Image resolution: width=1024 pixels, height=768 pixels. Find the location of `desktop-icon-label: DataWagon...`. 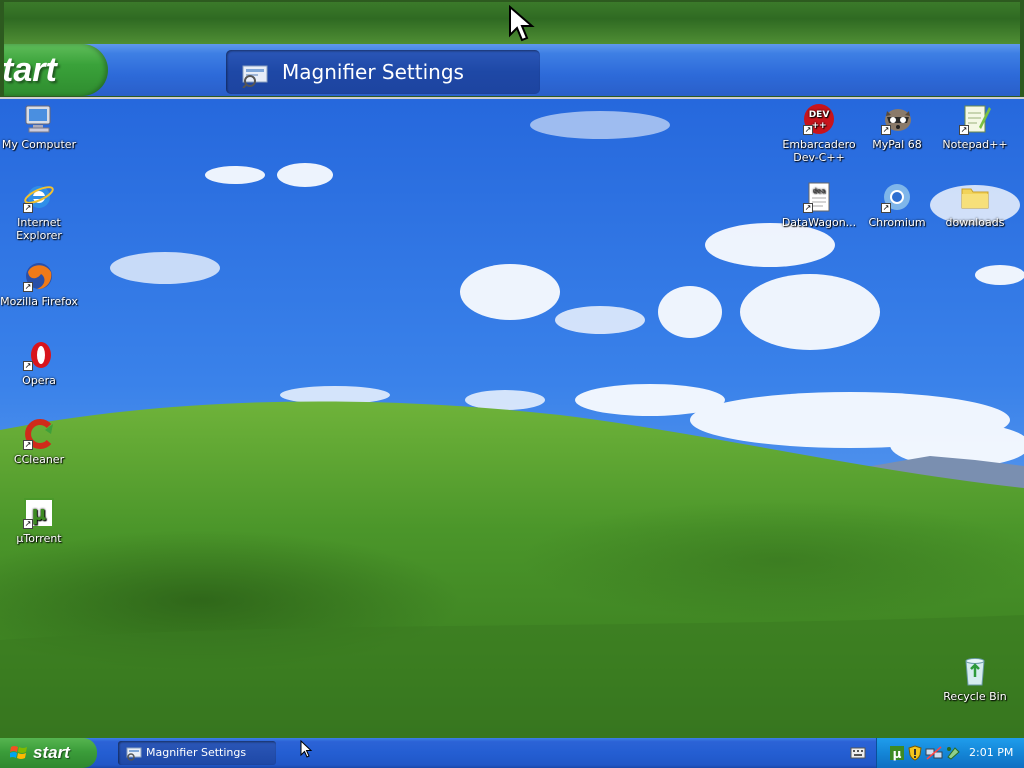

desktop-icon-label: DataWagon... is located at coordinates (819, 222).